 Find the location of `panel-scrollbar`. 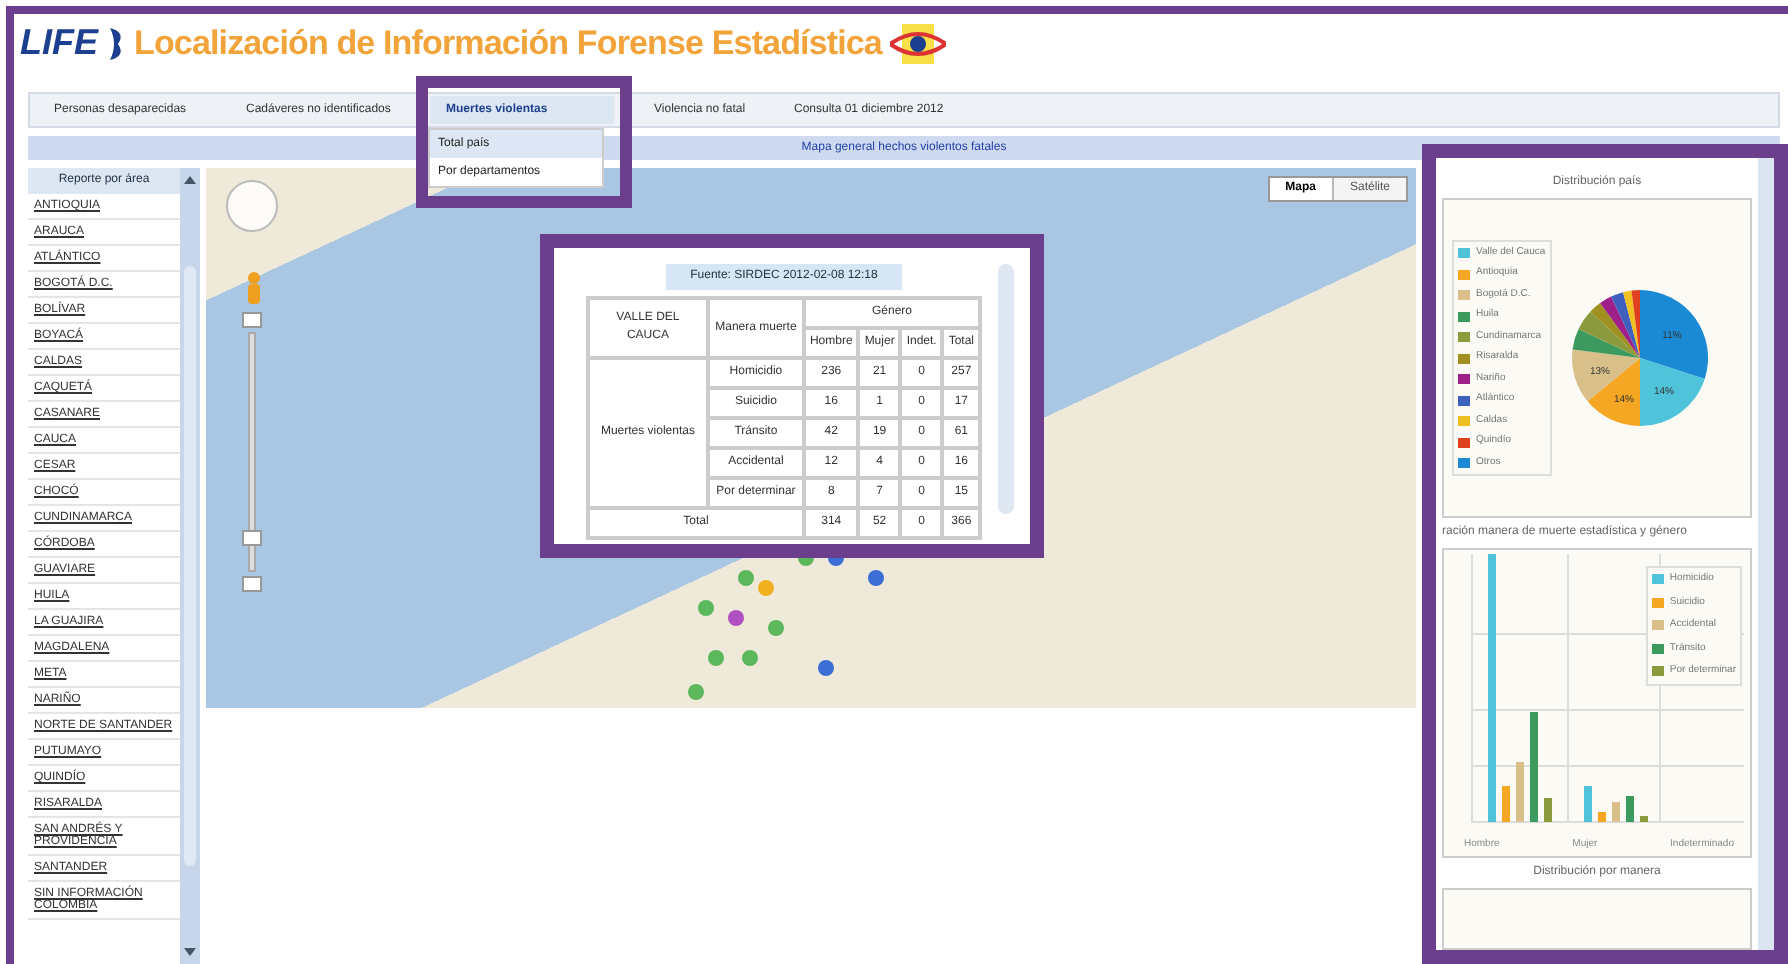

panel-scrollbar is located at coordinates (1766, 554).